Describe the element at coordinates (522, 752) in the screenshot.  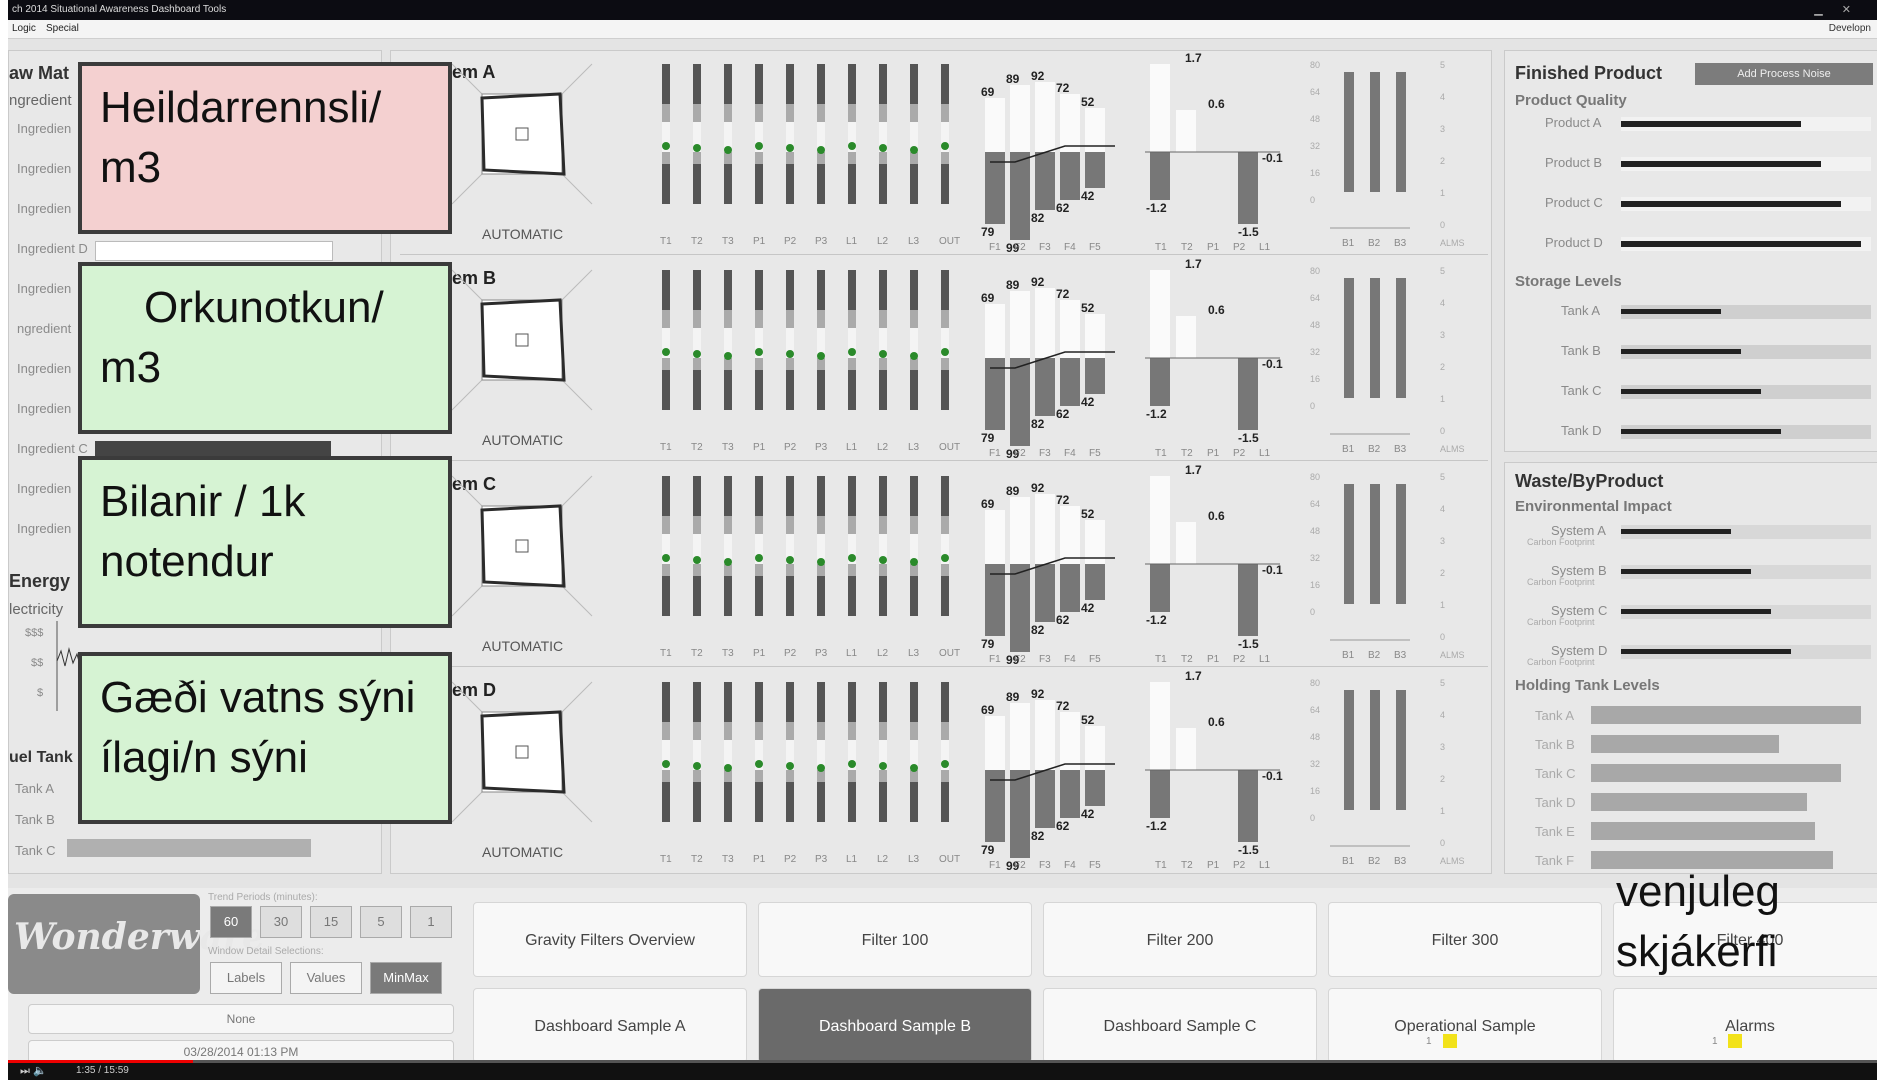
I see `radar-center` at that location.